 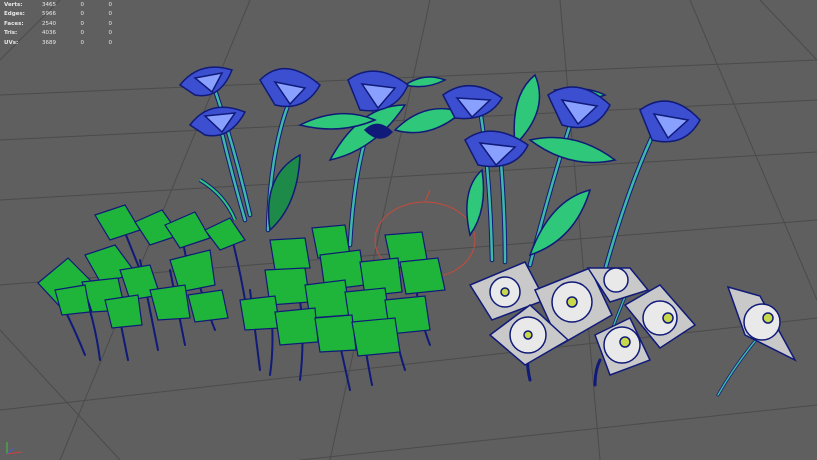 I want to click on hud-row-verts: Verts: 3465 0 0, so click(x=58, y=5).